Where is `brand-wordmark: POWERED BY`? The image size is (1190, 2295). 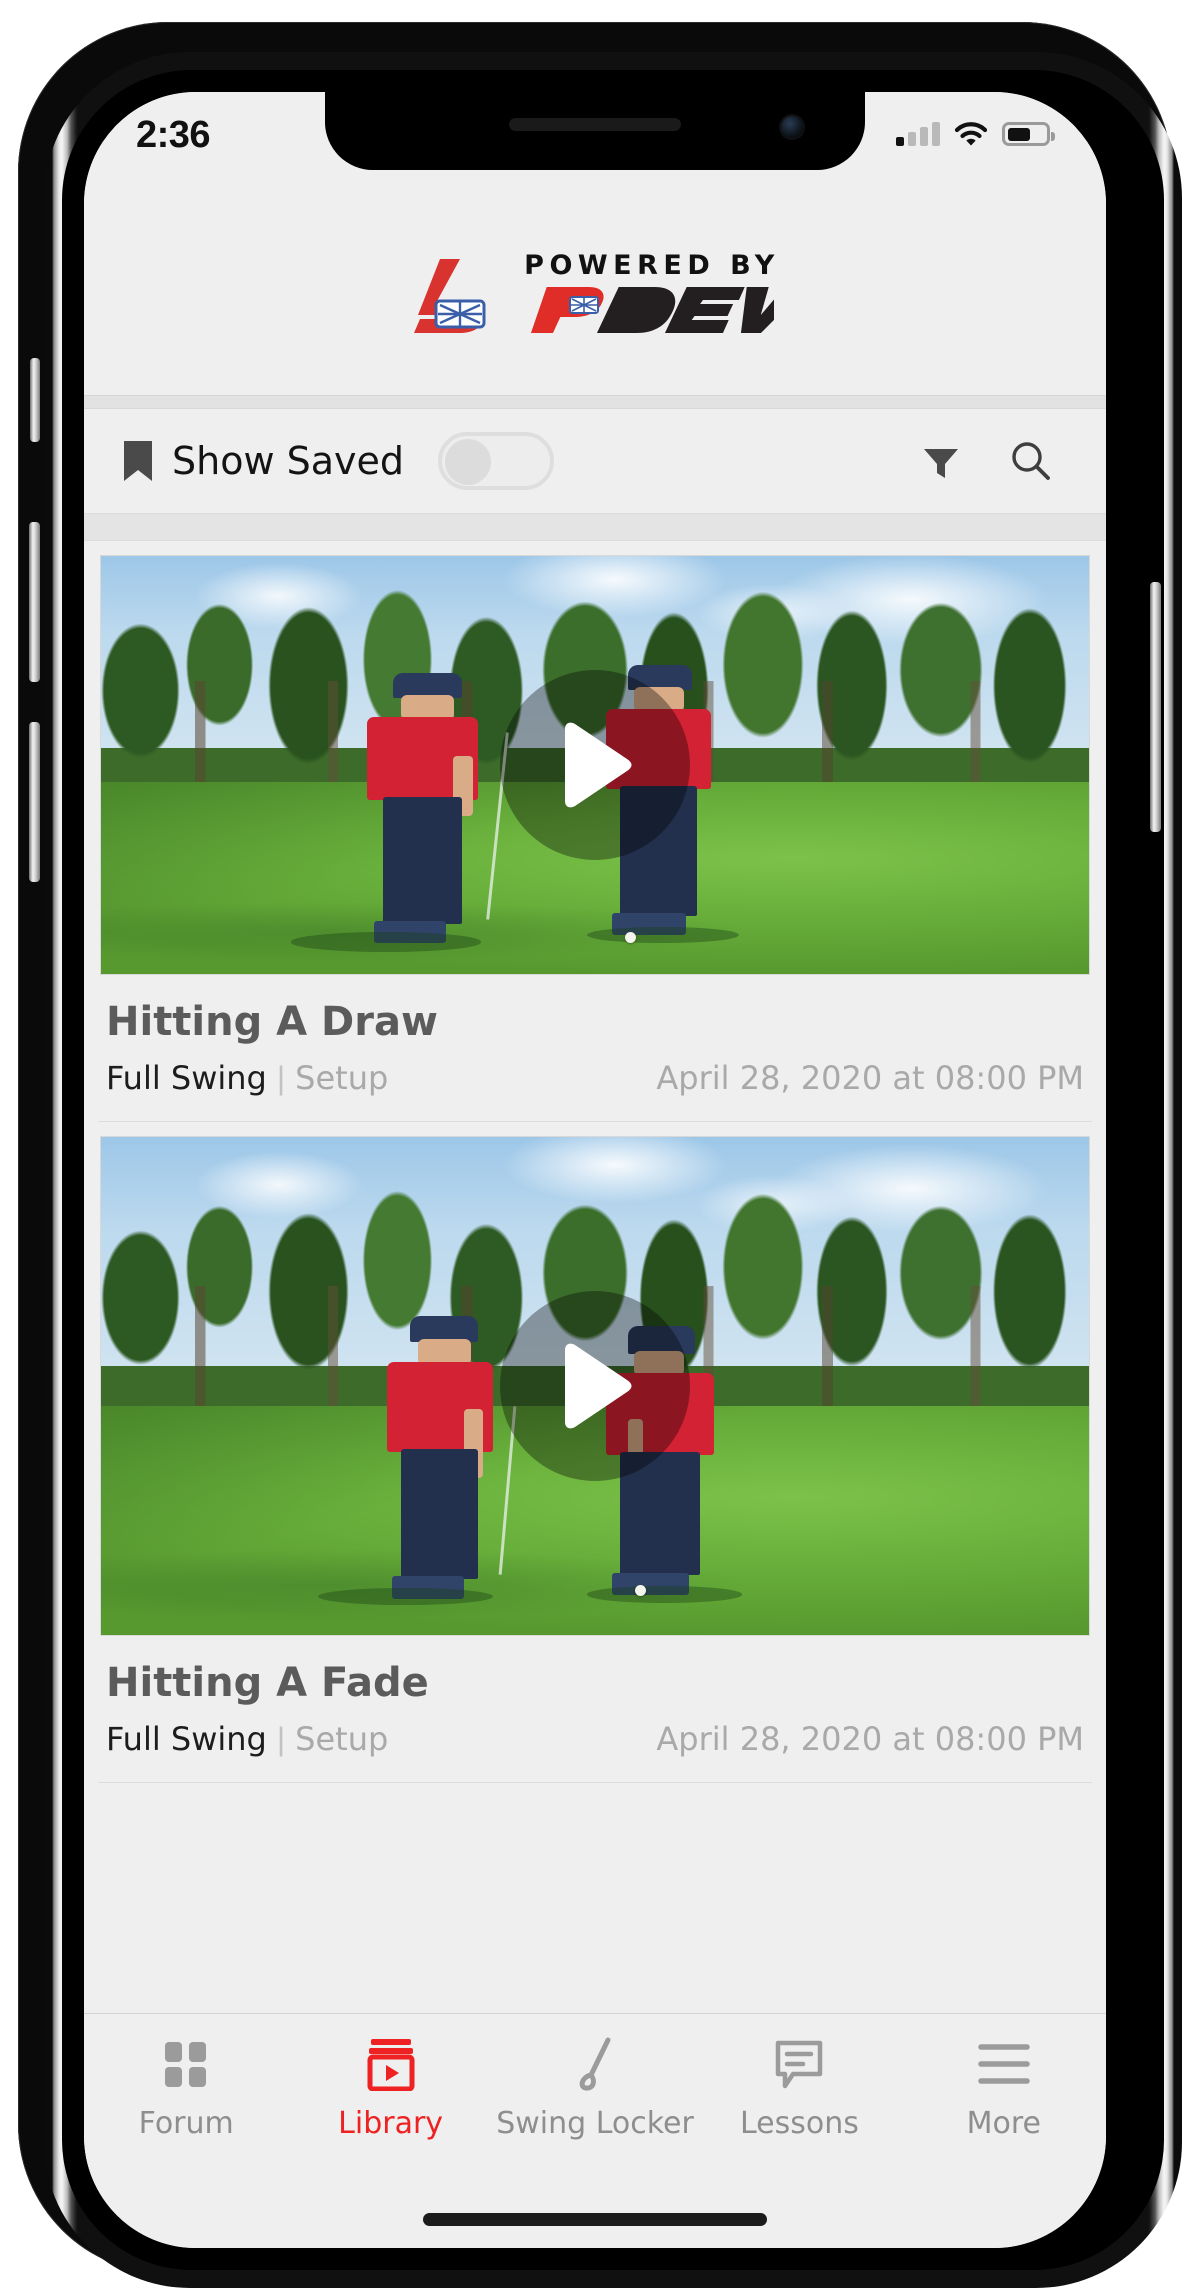
brand-wordmark: POWERED BY is located at coordinates (652, 295).